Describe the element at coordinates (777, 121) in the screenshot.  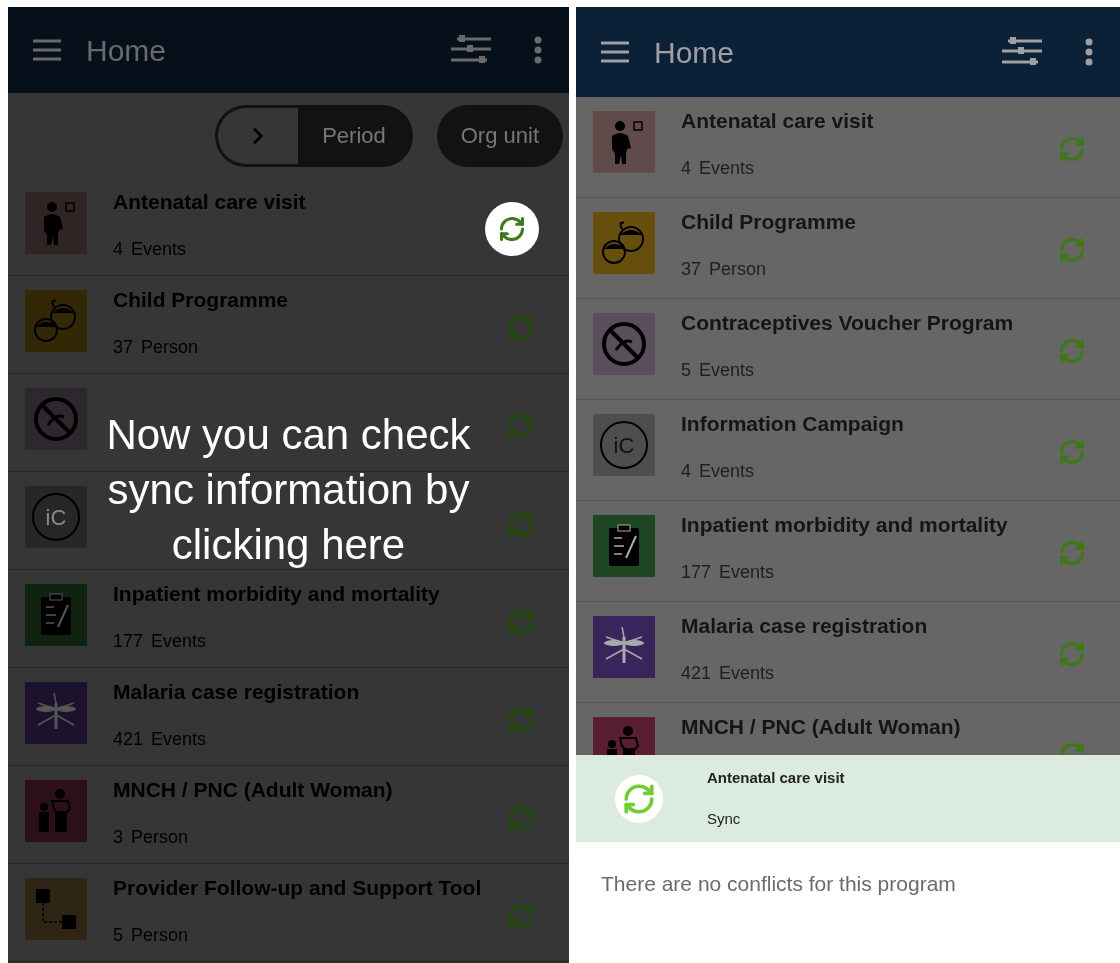
I see `program-name: Antenatal care visit` at that location.